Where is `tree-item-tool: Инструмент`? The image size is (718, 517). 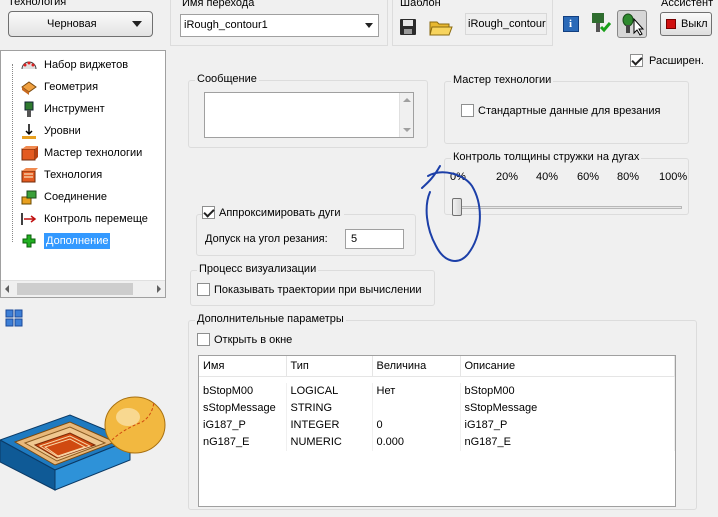 tree-item-tool: Инструмент is located at coordinates (62, 109).